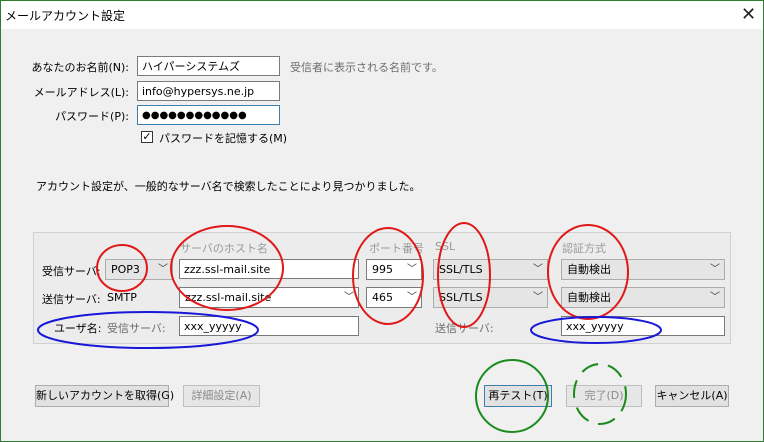  What do you see at coordinates (382, 297) in the screenshot?
I see `outgoing-port-value: 465` at bounding box center [382, 297].